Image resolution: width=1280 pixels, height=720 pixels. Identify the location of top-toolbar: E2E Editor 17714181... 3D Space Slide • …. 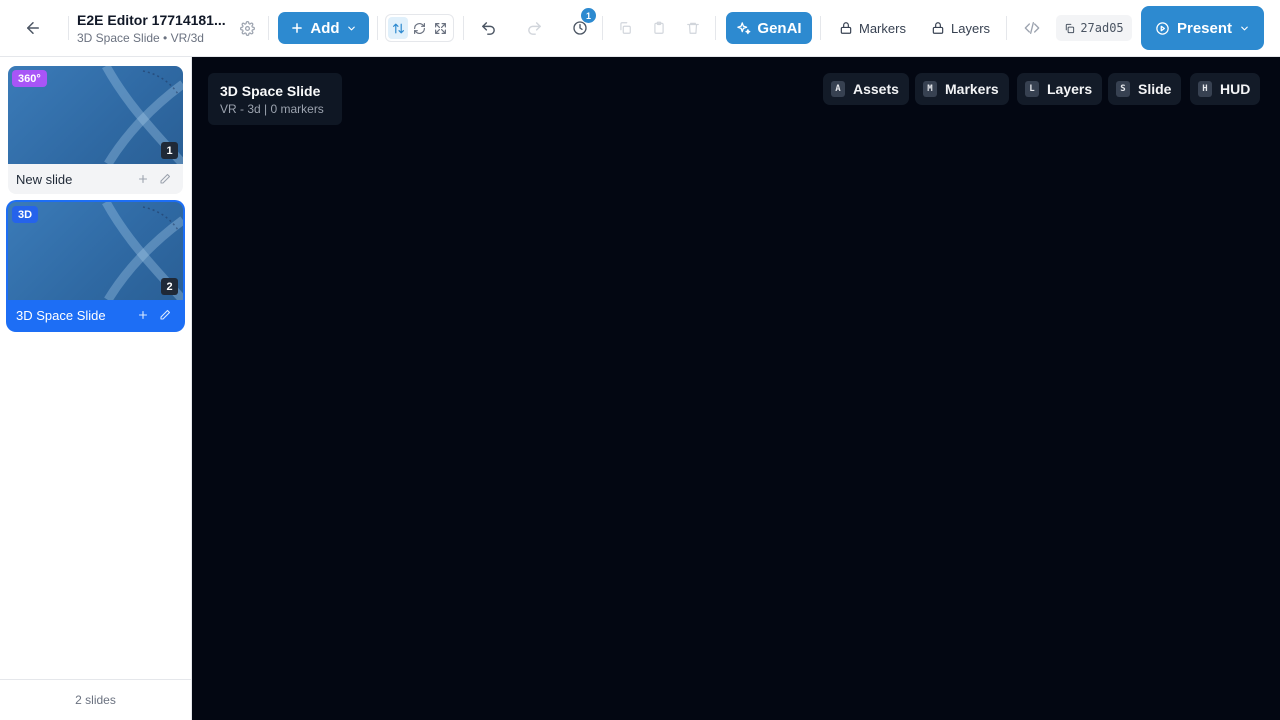
(640, 28).